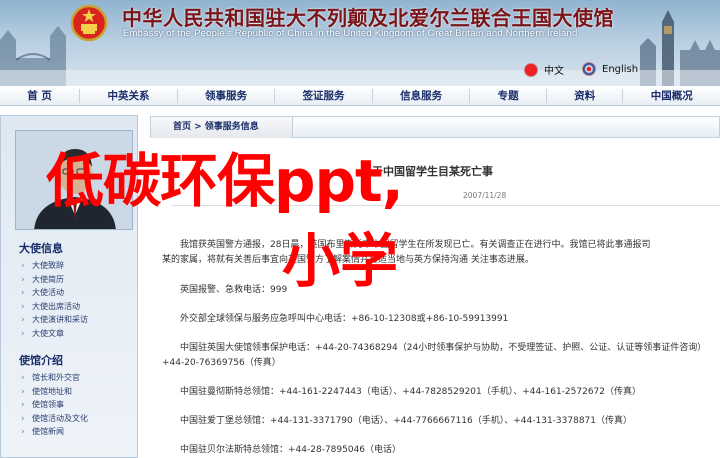  I want to click on embassy-title-chinese: 中华人民共和国驻大不列颠及北爱尔兰联合王国大使馆, so click(368, 18).